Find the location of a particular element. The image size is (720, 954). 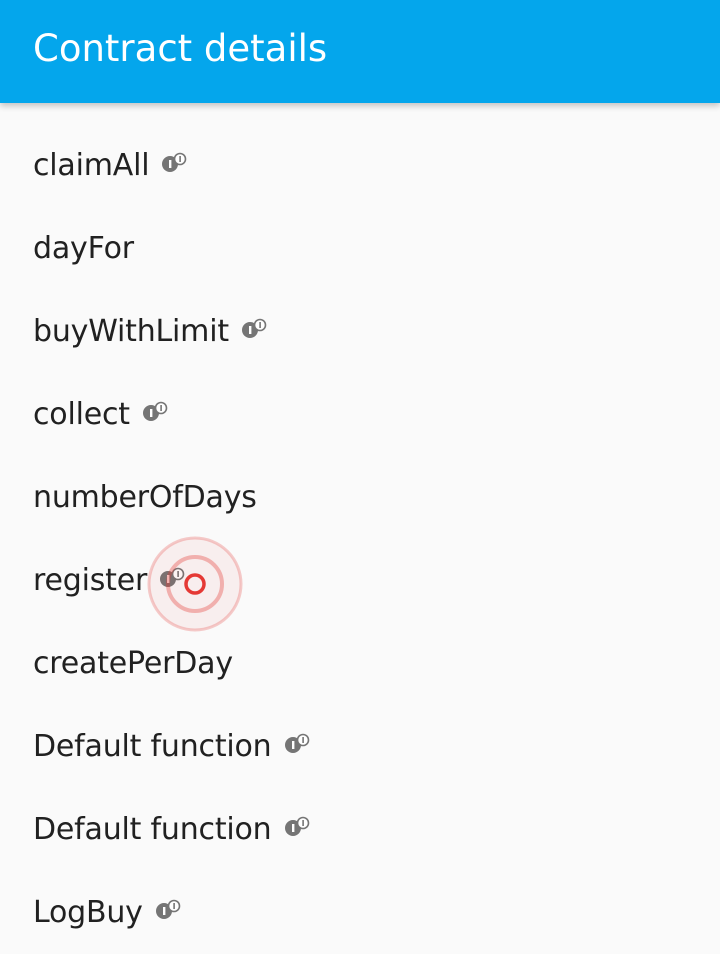

function-label: createPerDay is located at coordinates (133, 663).